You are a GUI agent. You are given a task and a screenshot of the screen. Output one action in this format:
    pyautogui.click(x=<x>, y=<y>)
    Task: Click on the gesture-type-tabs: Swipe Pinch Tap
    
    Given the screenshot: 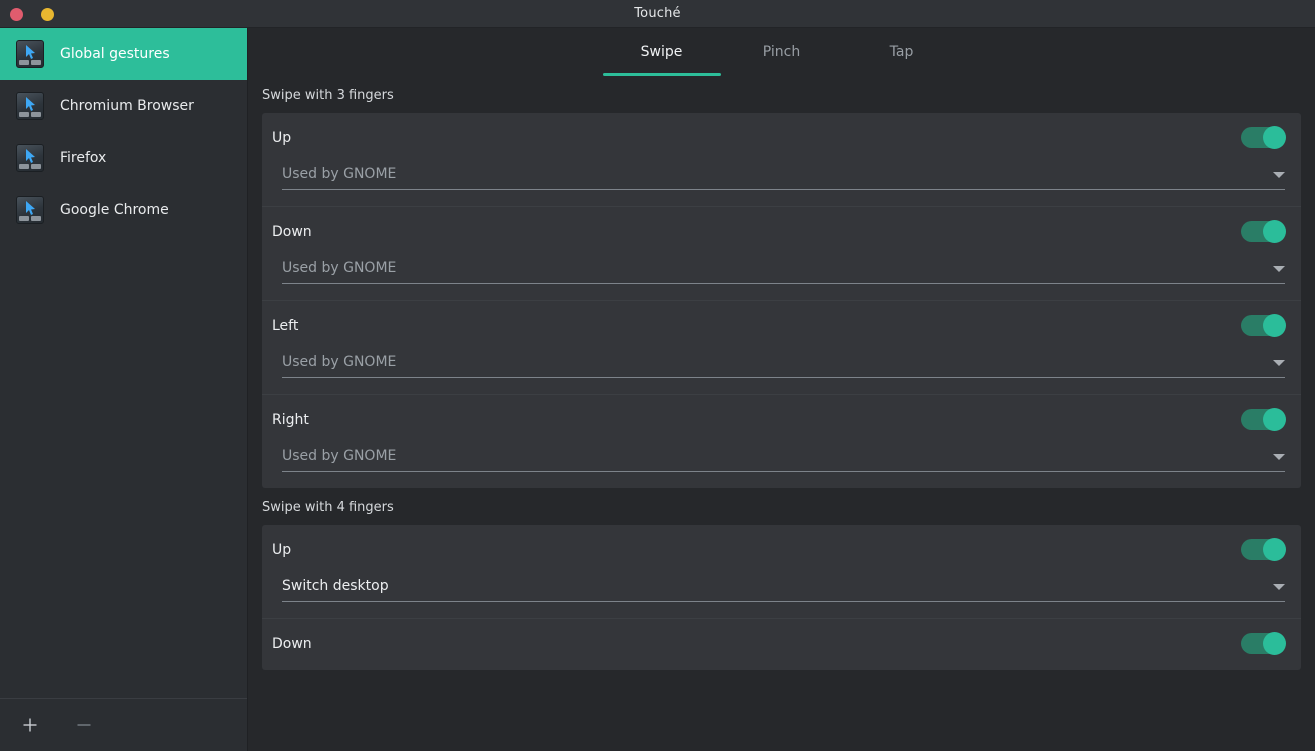 What is the action you would take?
    pyautogui.click(x=781, y=52)
    